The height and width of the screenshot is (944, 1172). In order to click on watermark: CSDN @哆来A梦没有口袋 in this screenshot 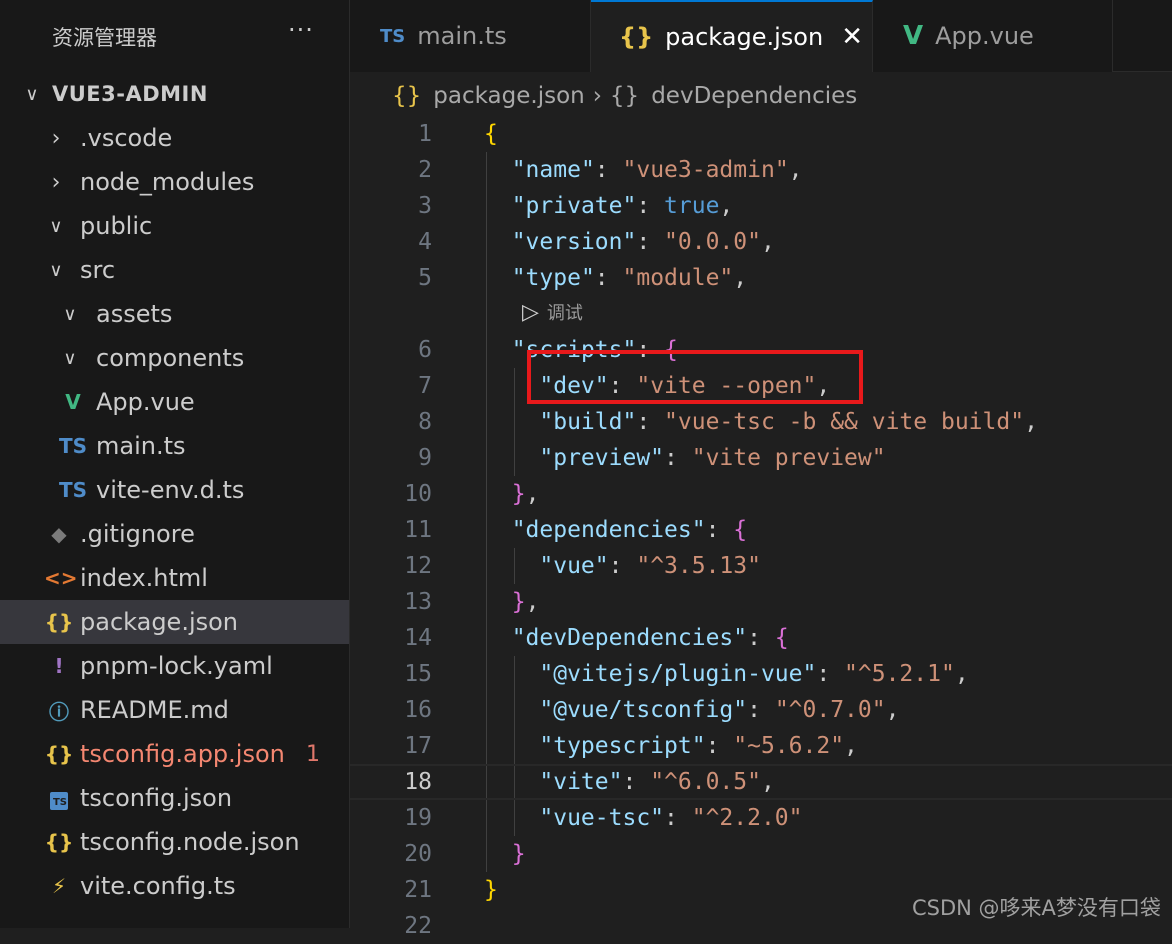, I will do `click(1036, 908)`.